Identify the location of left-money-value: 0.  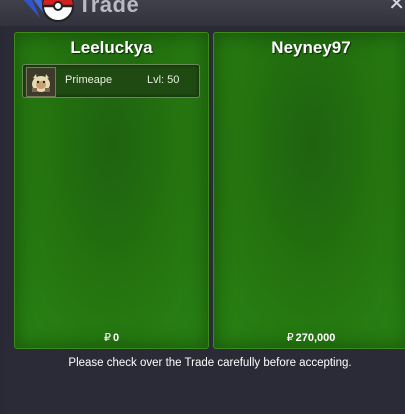
(116, 338).